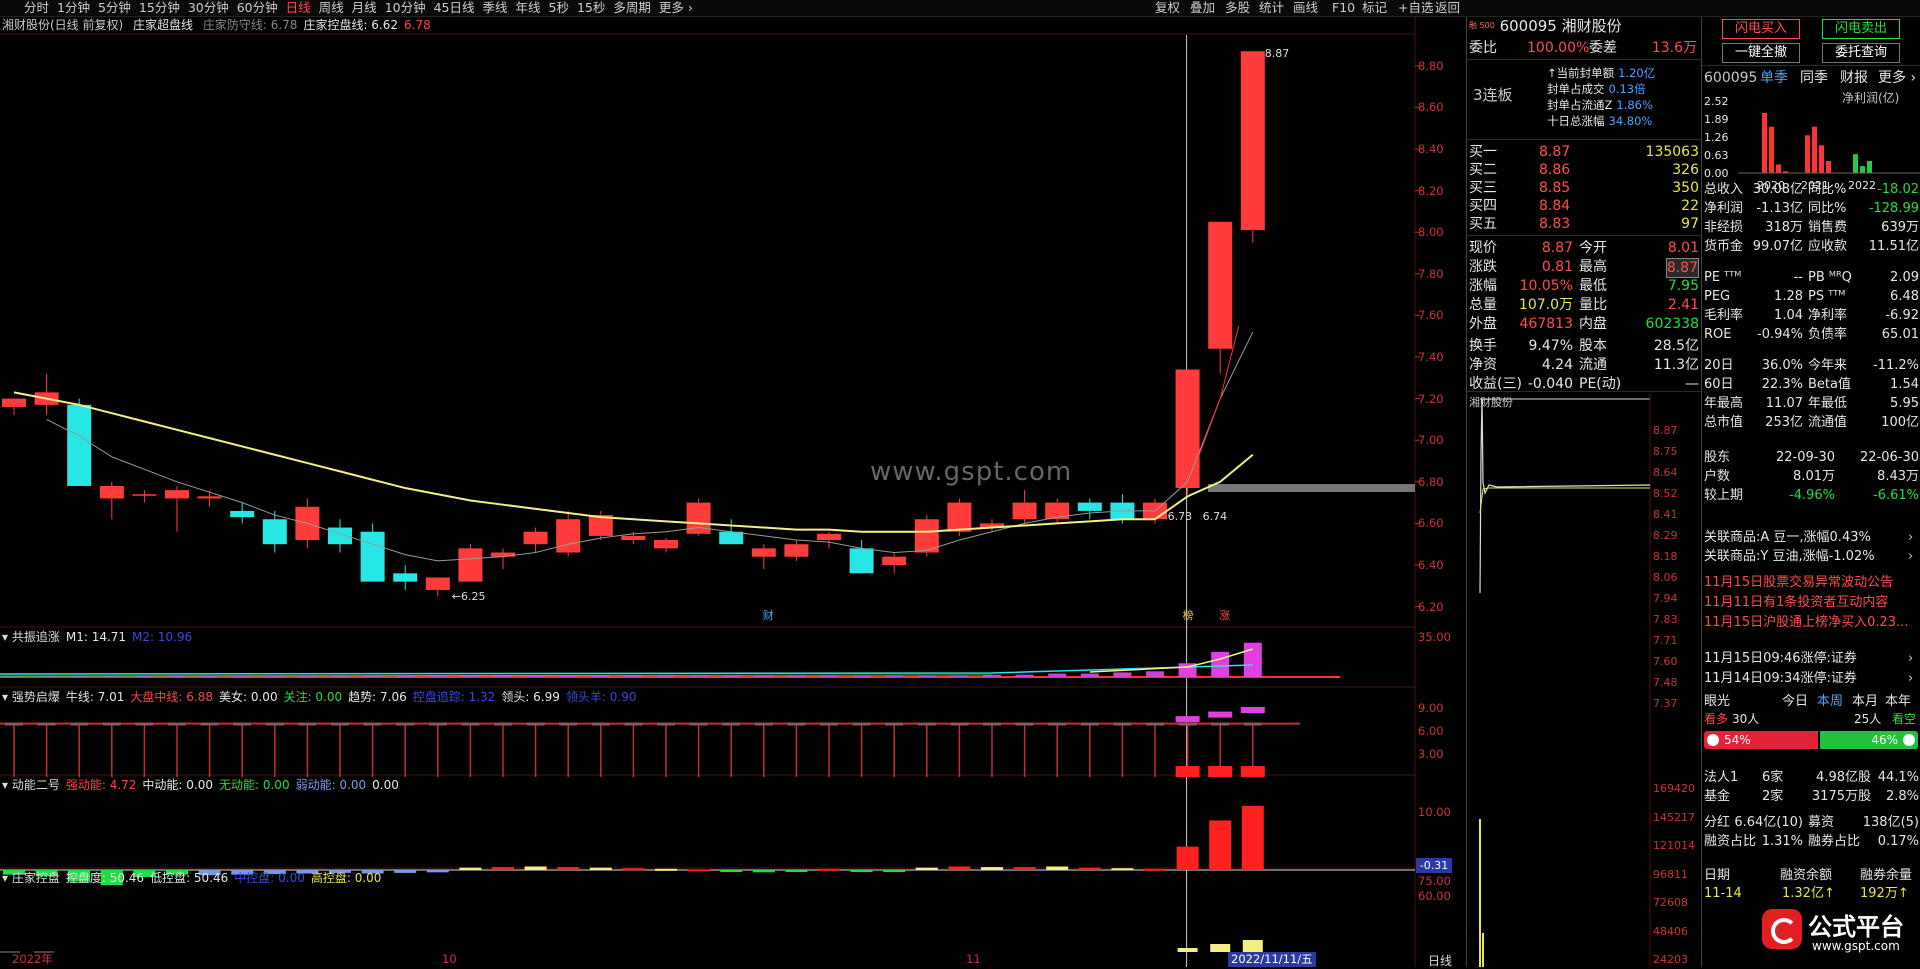  Describe the element at coordinates (1431, 107) in the screenshot. I see `y-tick-1: 8.60` at that location.